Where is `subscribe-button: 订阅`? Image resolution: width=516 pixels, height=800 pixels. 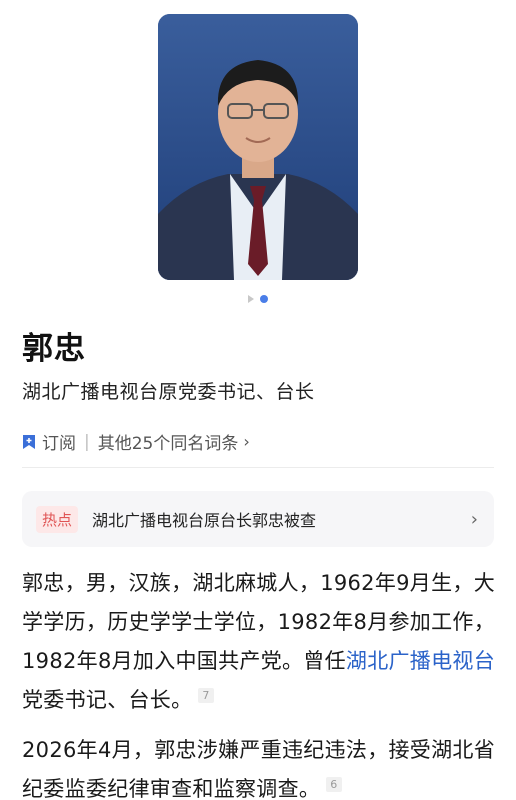 subscribe-button: 订阅 is located at coordinates (59, 441).